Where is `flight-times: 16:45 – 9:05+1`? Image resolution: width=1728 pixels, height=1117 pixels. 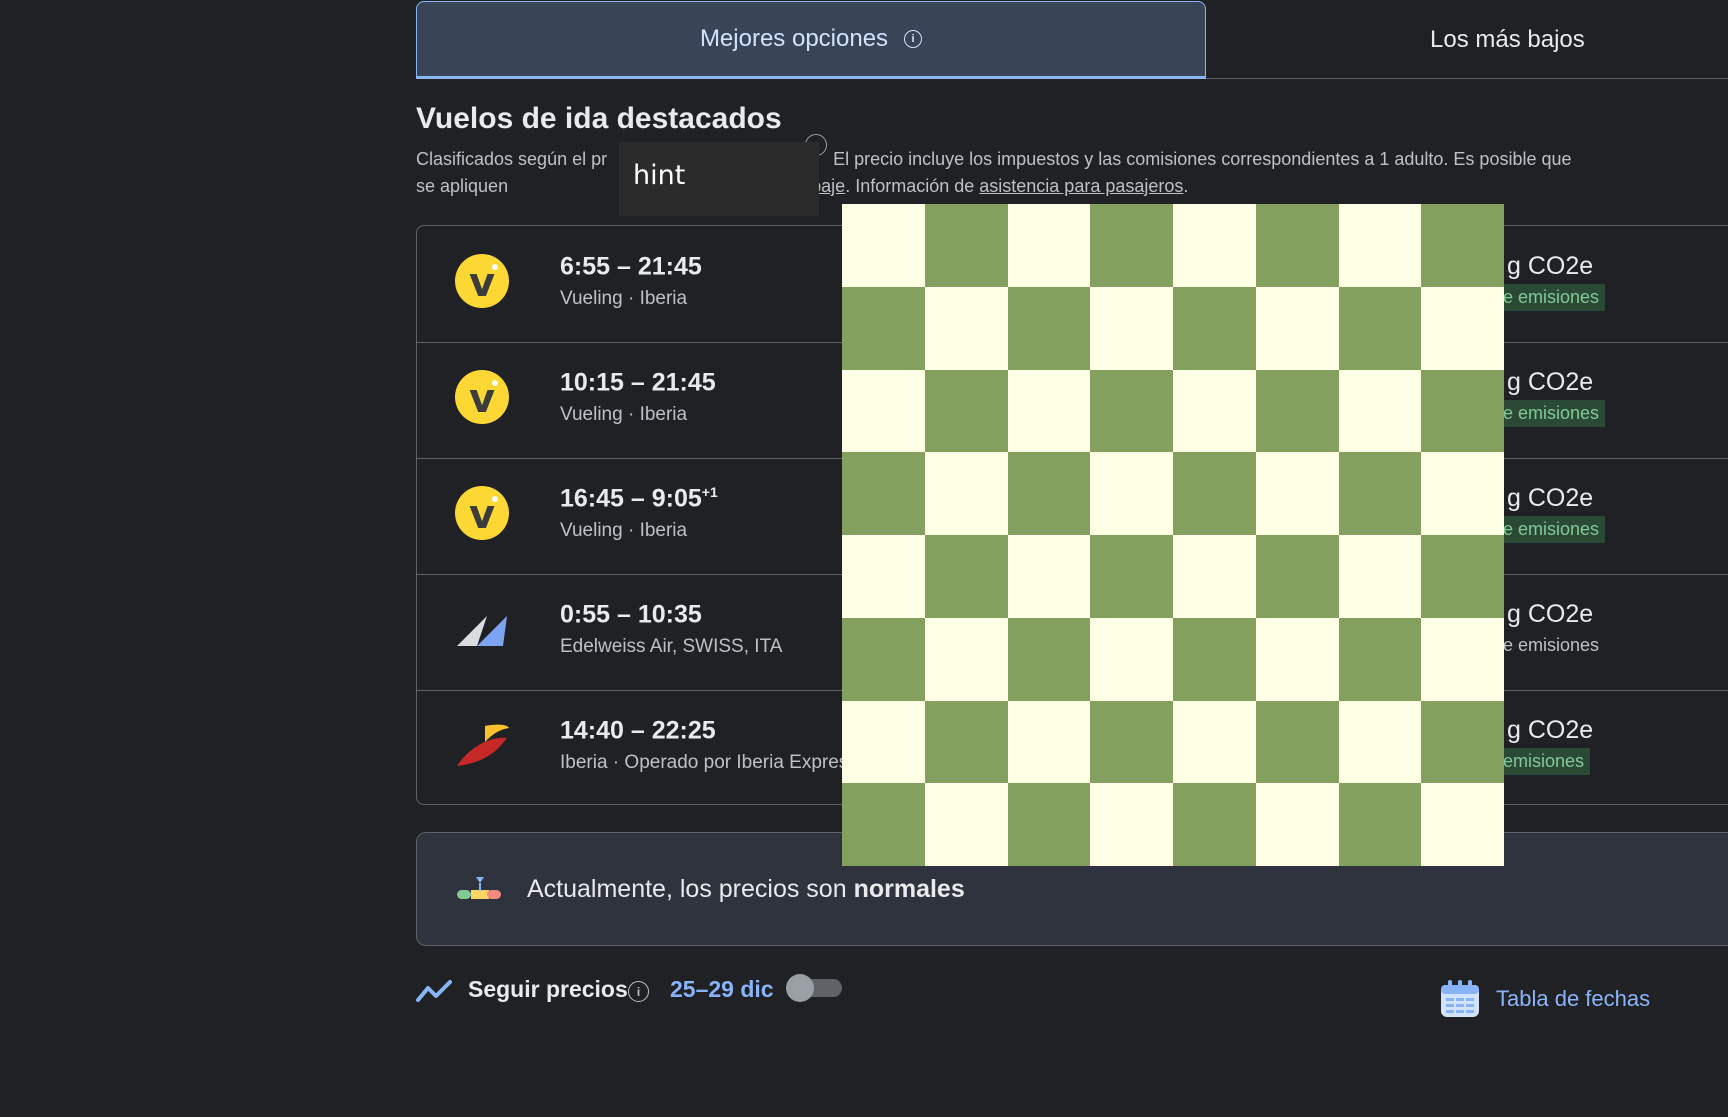
flight-times: 16:45 – 9:05+1 is located at coordinates (639, 498).